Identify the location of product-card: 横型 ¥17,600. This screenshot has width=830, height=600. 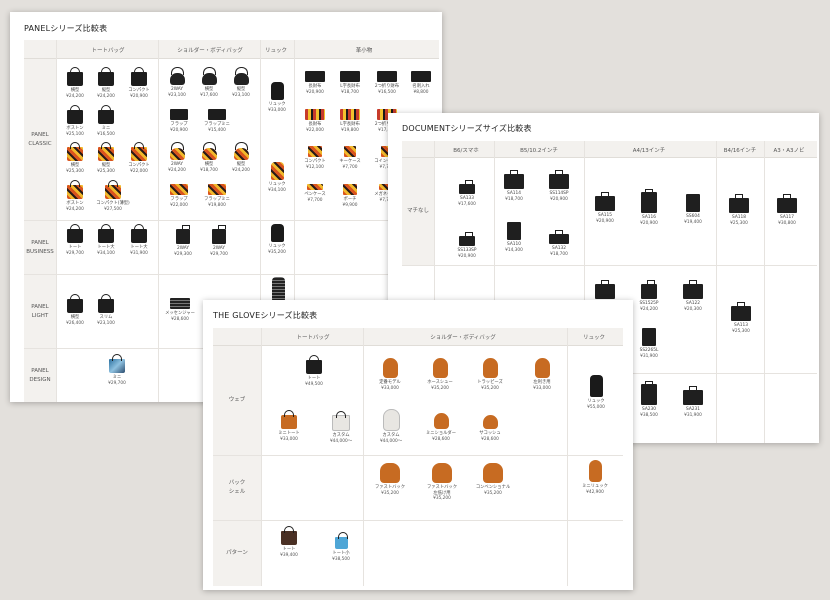
(209, 82).